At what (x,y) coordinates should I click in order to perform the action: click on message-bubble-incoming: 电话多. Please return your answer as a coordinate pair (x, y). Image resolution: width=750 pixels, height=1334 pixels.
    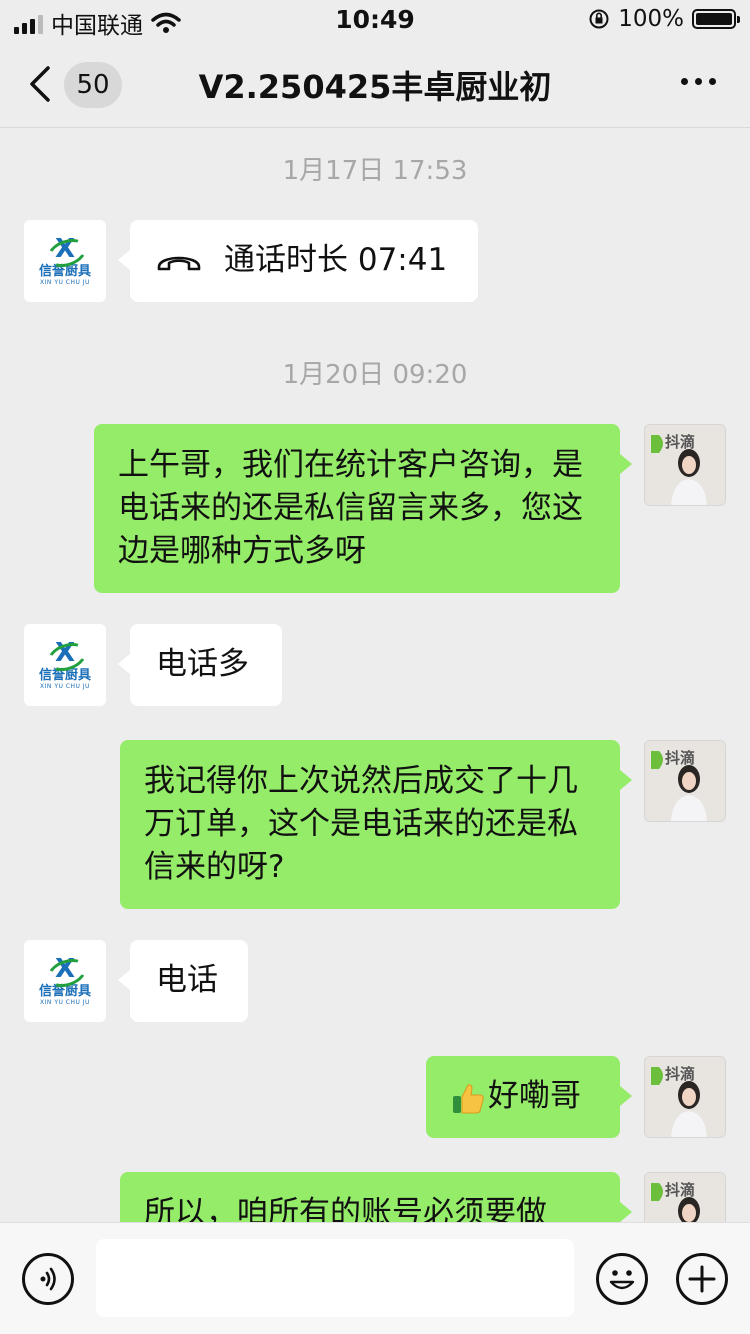
    Looking at the image, I should click on (200, 665).